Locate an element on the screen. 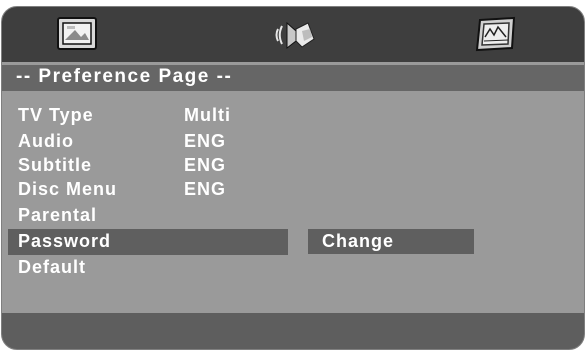 This screenshot has width=586, height=352. preference-picture-icon is located at coordinates (495, 34).